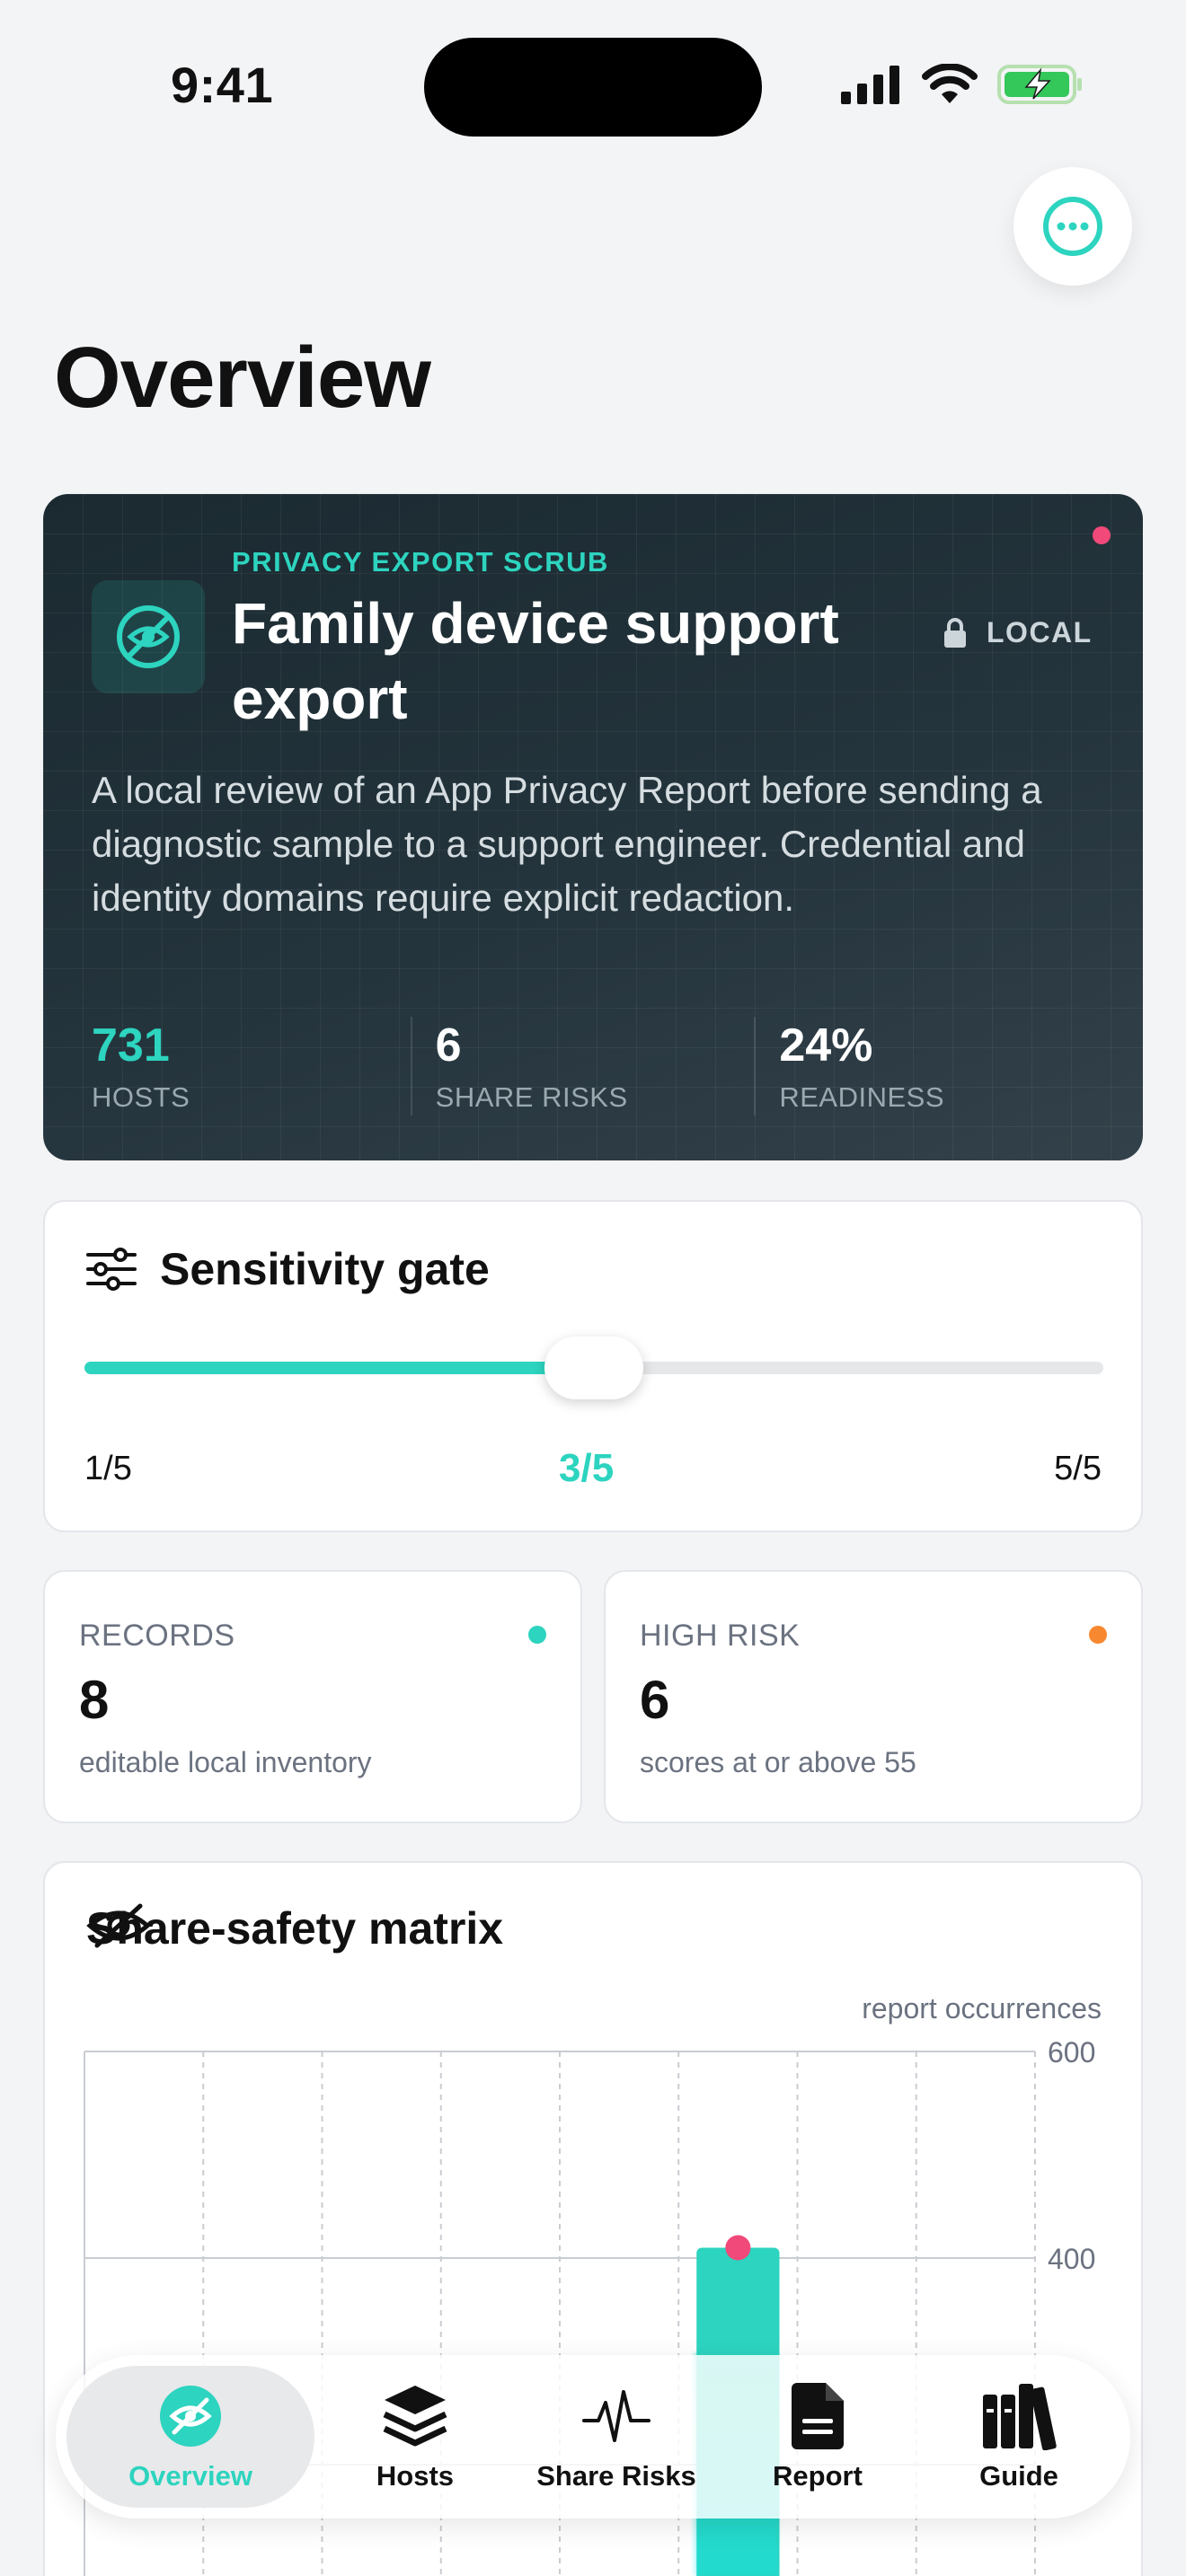 The width and height of the screenshot is (1186, 2576). Describe the element at coordinates (190, 2476) in the screenshot. I see `tab-label: Overview` at that location.